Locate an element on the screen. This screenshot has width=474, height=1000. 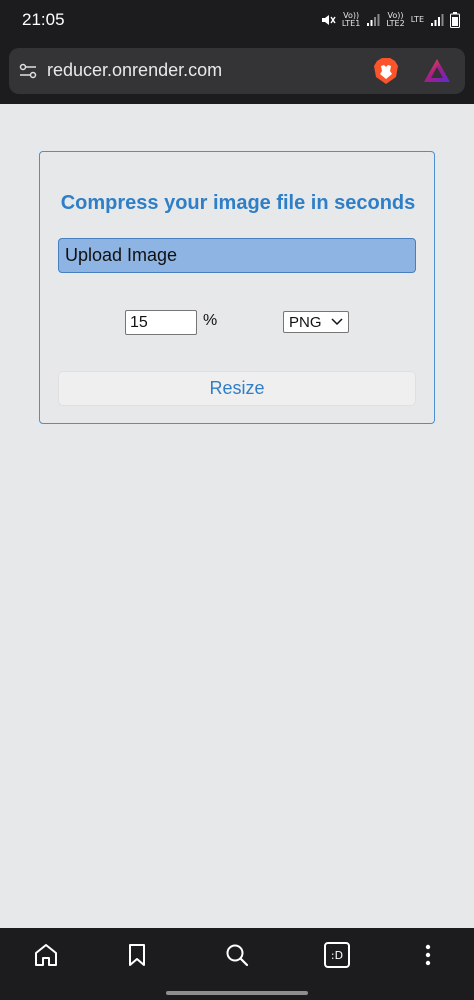
status-bar: 21:05 Vo)) LTE1 Vo)) LTE2 LTE is located at coordinates (237, 20).